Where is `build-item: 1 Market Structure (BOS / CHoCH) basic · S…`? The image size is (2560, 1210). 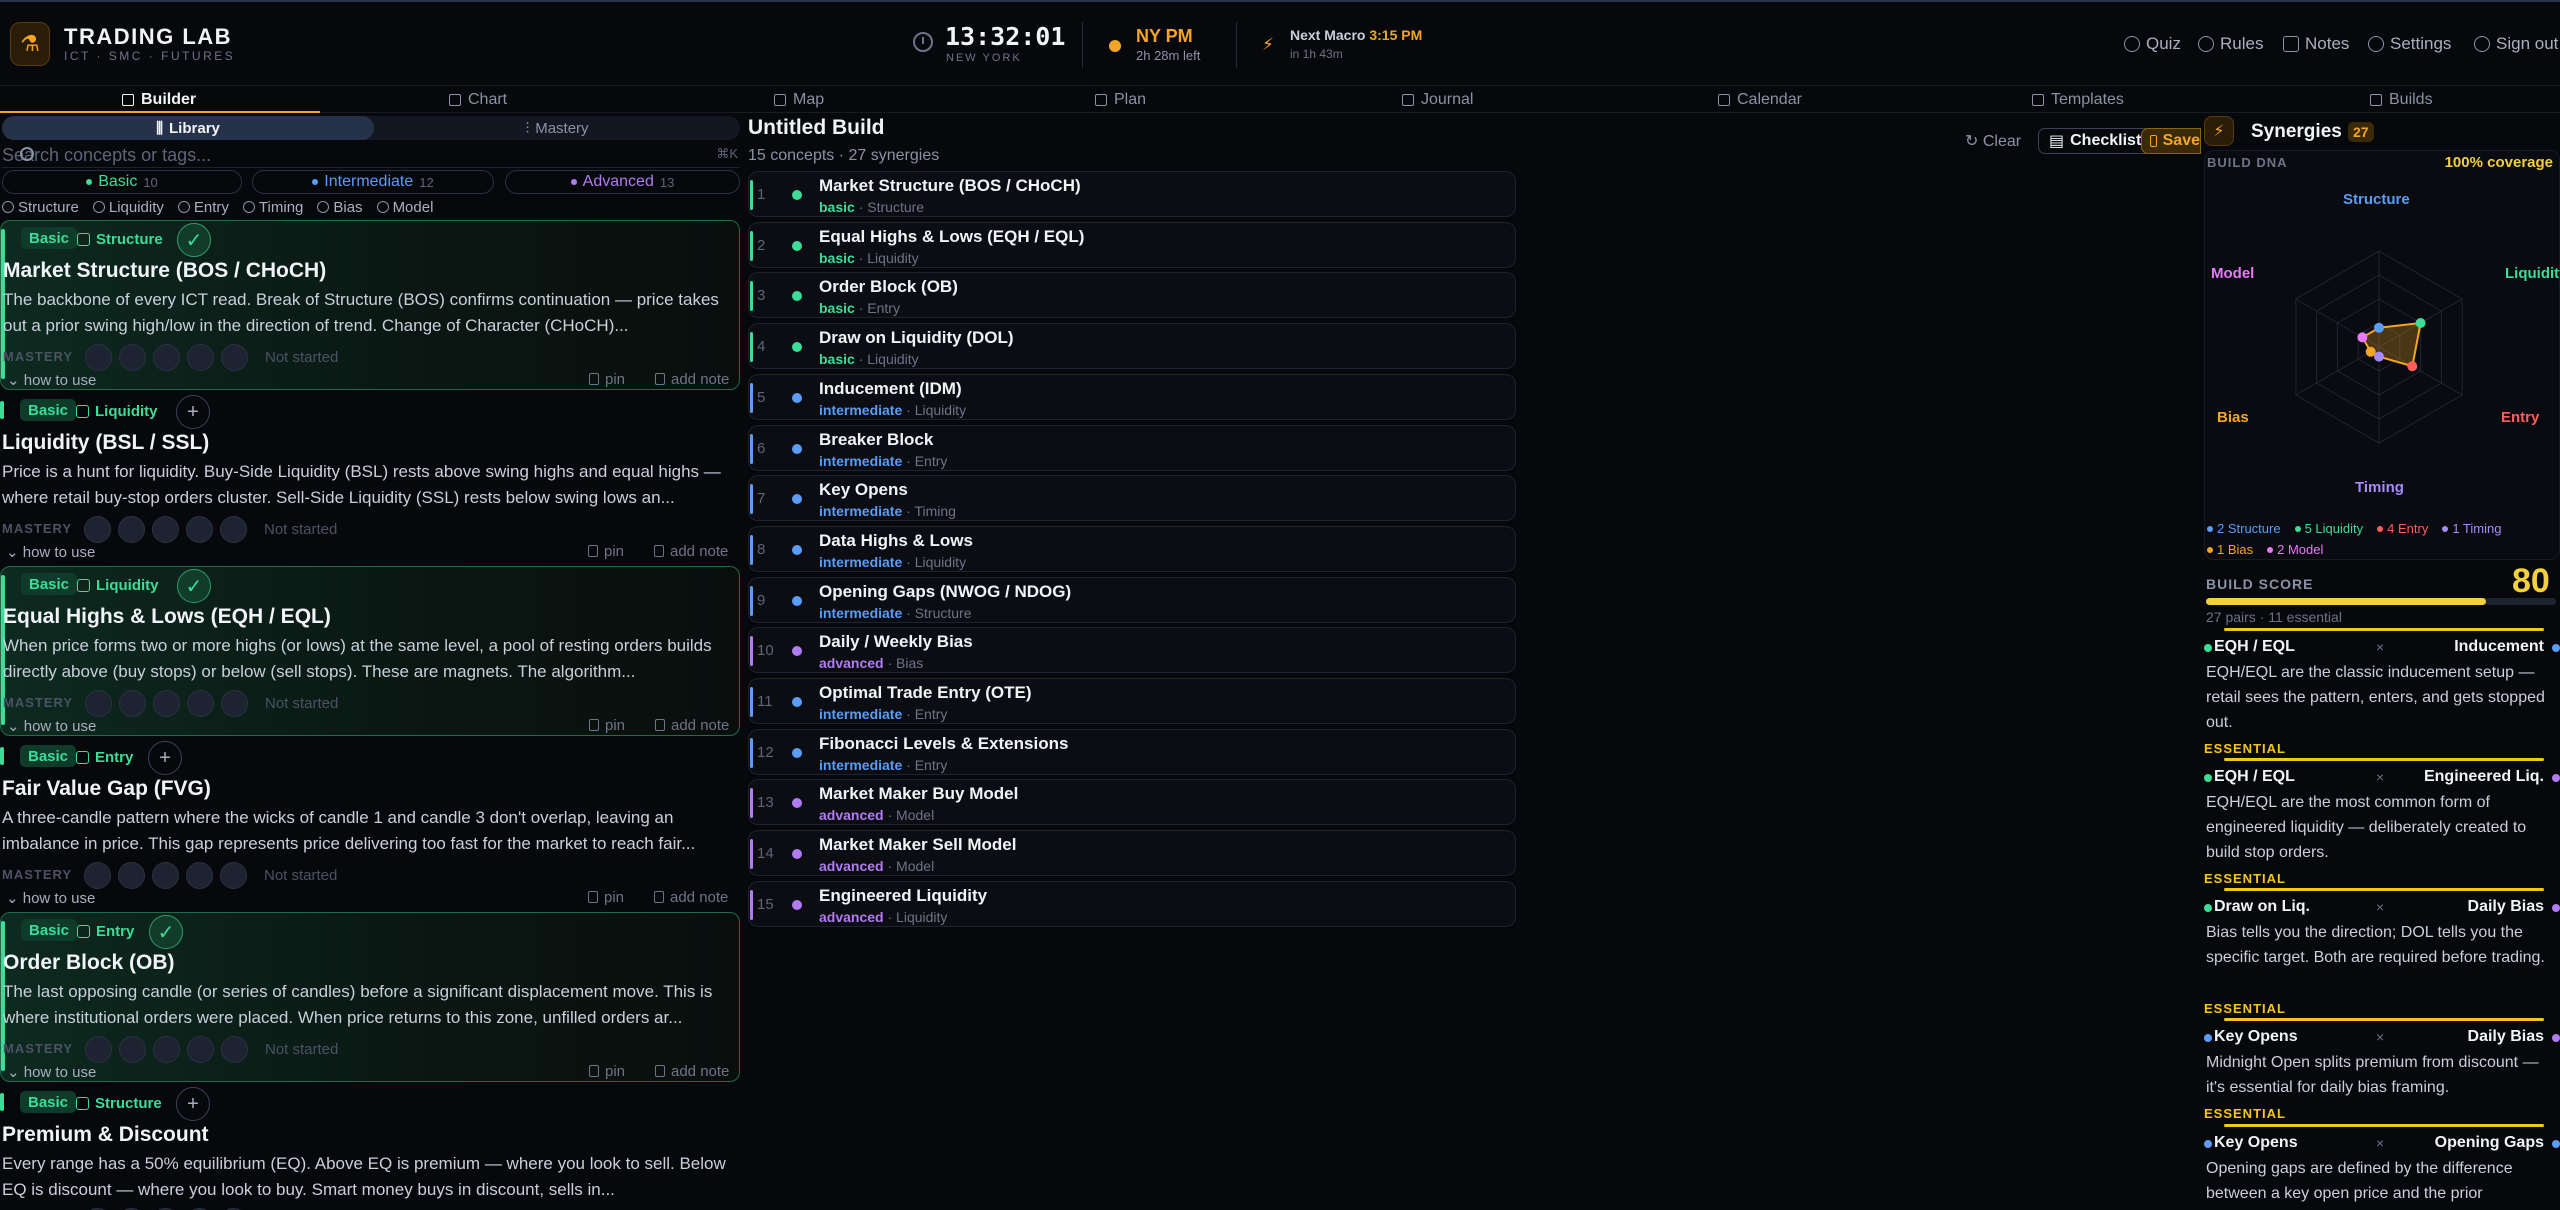
build-item: 1 Market Structure (BOS / CHoCH) basic · S… is located at coordinates (1132, 194).